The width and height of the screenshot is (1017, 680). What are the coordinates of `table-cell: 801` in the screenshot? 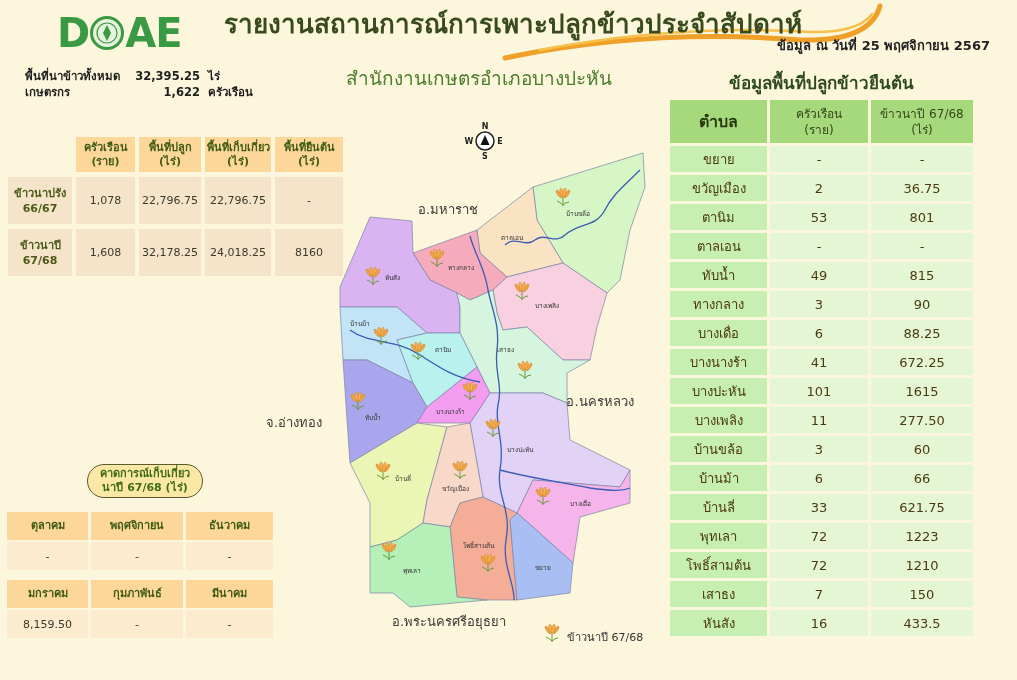 It's located at (922, 217).